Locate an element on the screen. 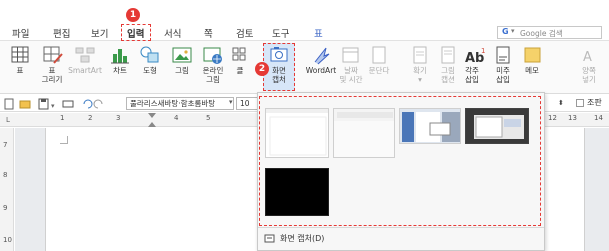 The width and height of the screenshot is (609, 251). ruler-tick: 5 is located at coordinates (208, 118).